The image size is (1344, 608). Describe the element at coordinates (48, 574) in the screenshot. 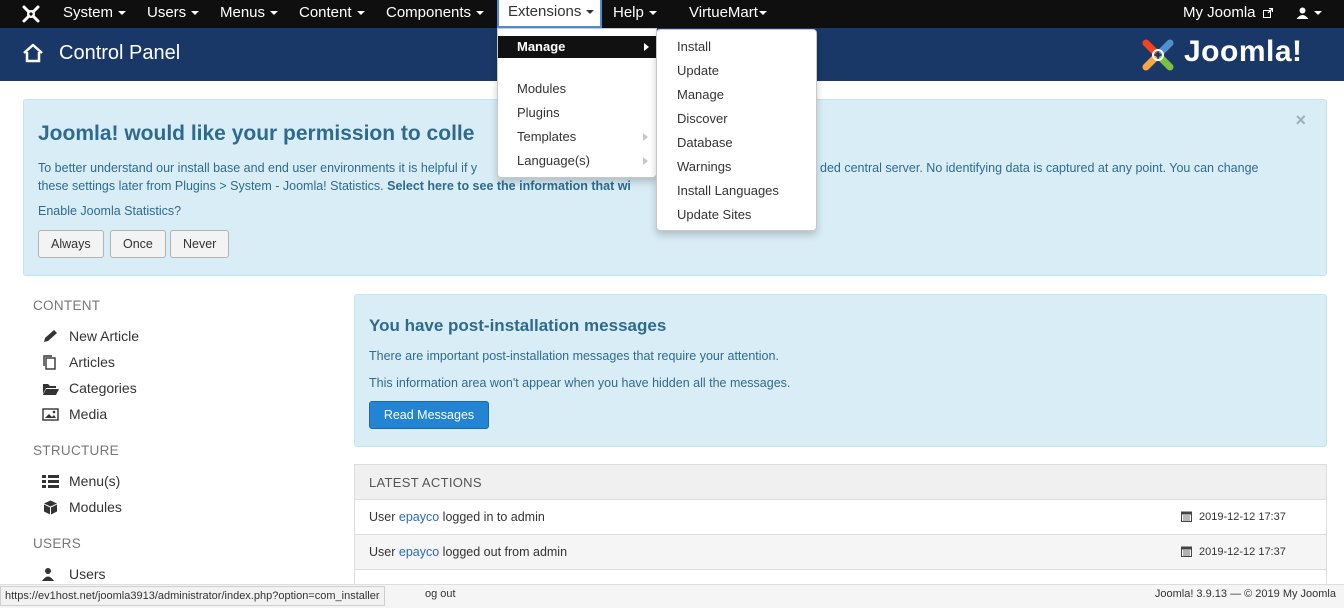

I see `users-icon` at that location.